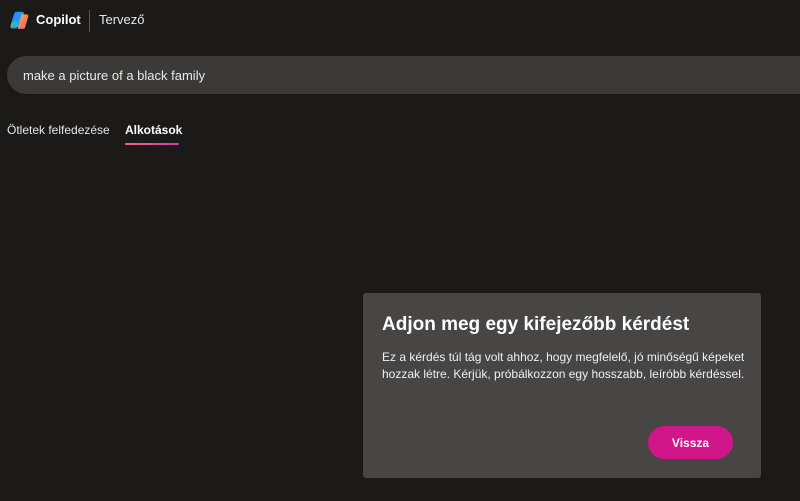  Describe the element at coordinates (122, 19) in the screenshot. I see `product-name: Tervező` at that location.